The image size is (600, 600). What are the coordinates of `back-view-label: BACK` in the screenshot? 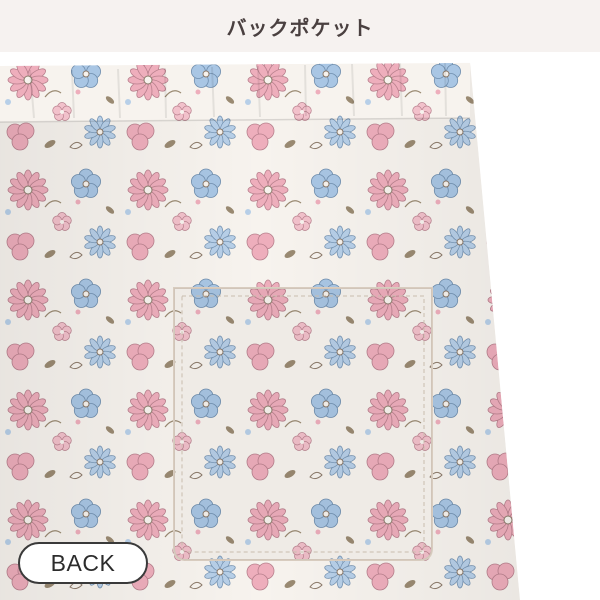 It's located at (83, 562).